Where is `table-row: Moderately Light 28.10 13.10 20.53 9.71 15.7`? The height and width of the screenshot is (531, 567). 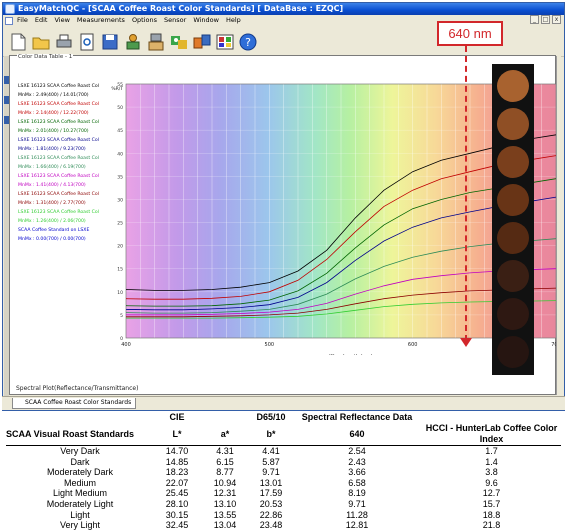 table-row: Moderately Light 28.10 13.10 20.53 9.71 15.7 is located at coordinates (283, 504).